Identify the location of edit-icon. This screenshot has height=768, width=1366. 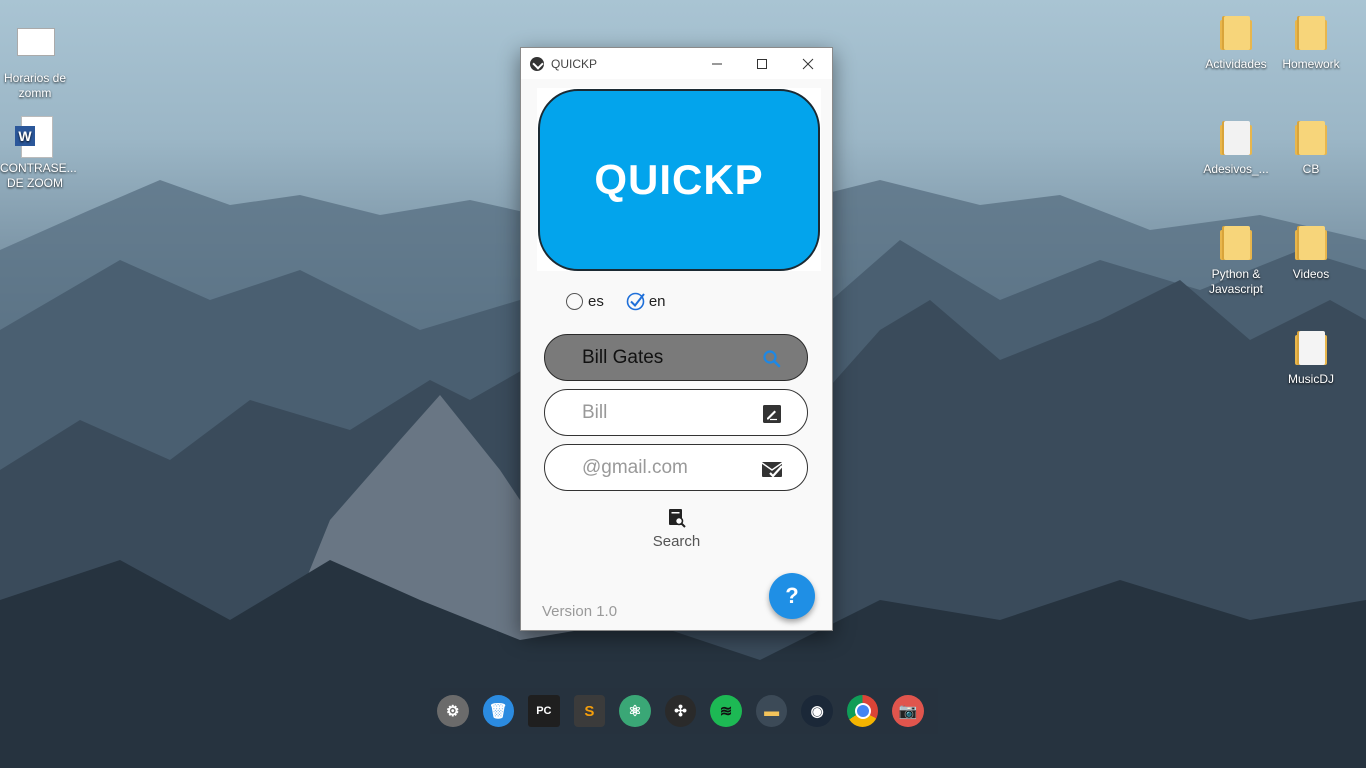
(772, 414).